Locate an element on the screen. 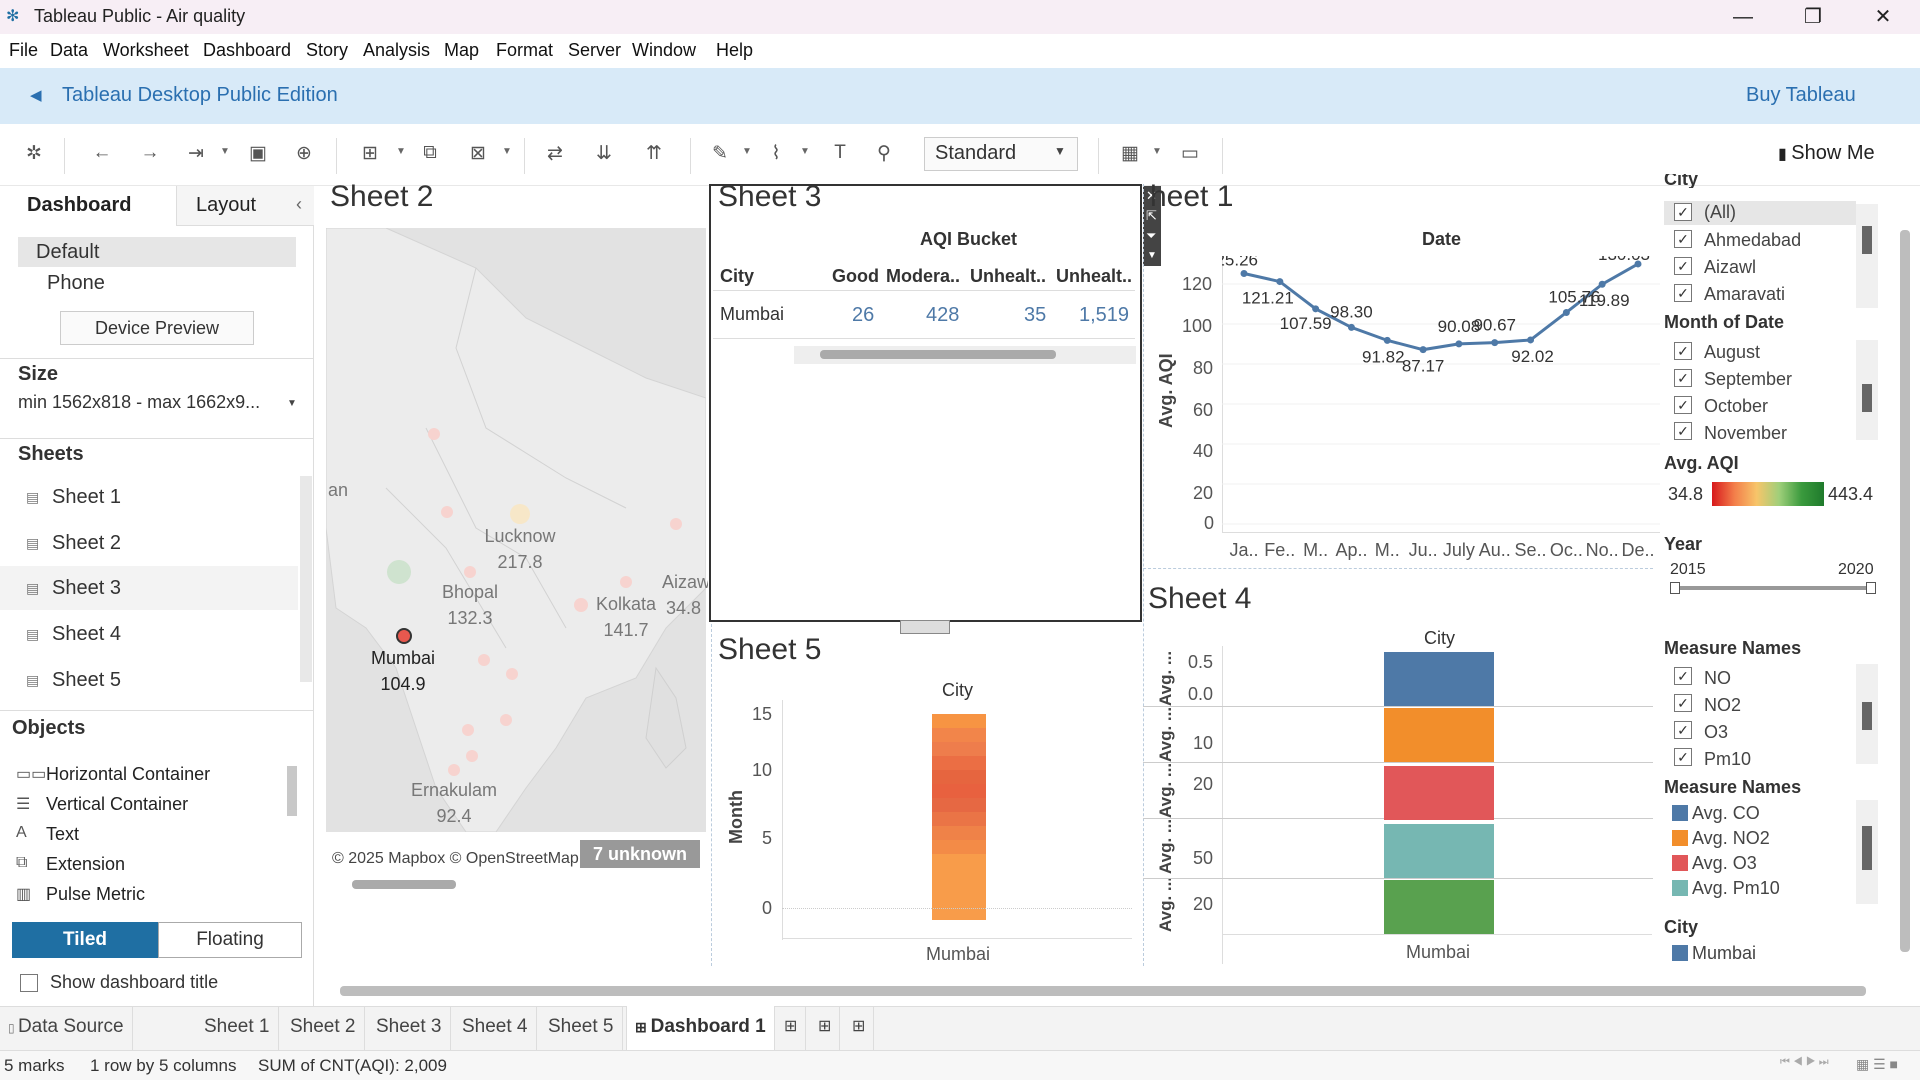 The height and width of the screenshot is (1080, 1920). sort-descending-icon: ⇈ is located at coordinates (654, 153).